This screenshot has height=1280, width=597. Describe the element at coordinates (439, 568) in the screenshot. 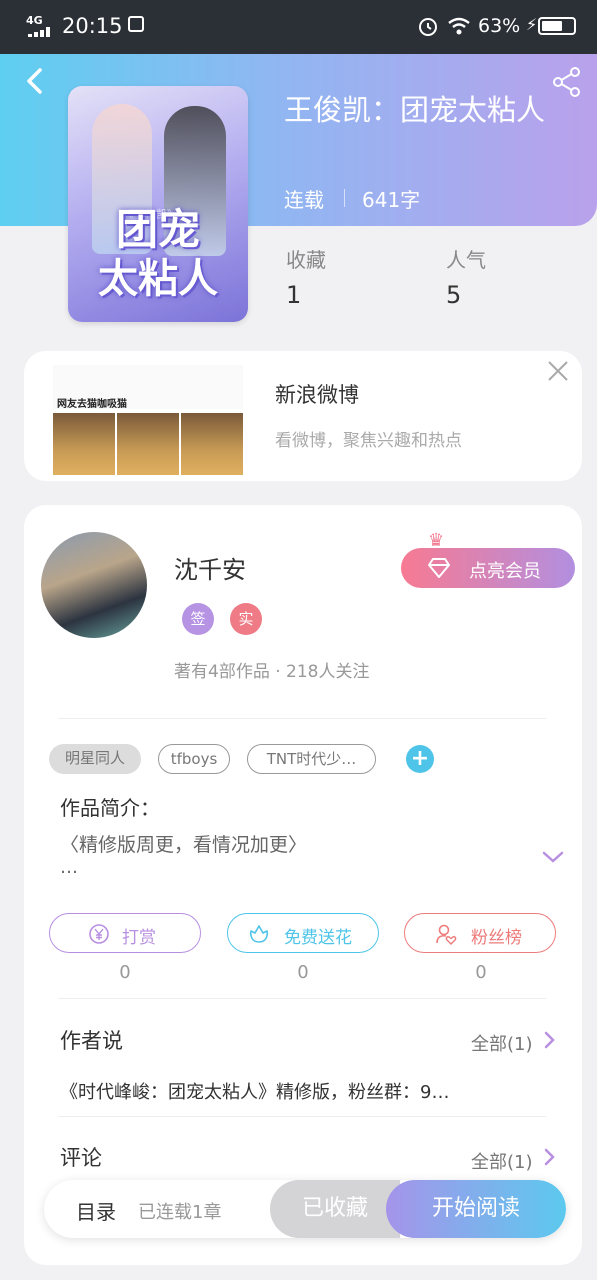

I see `diamond-icon` at that location.